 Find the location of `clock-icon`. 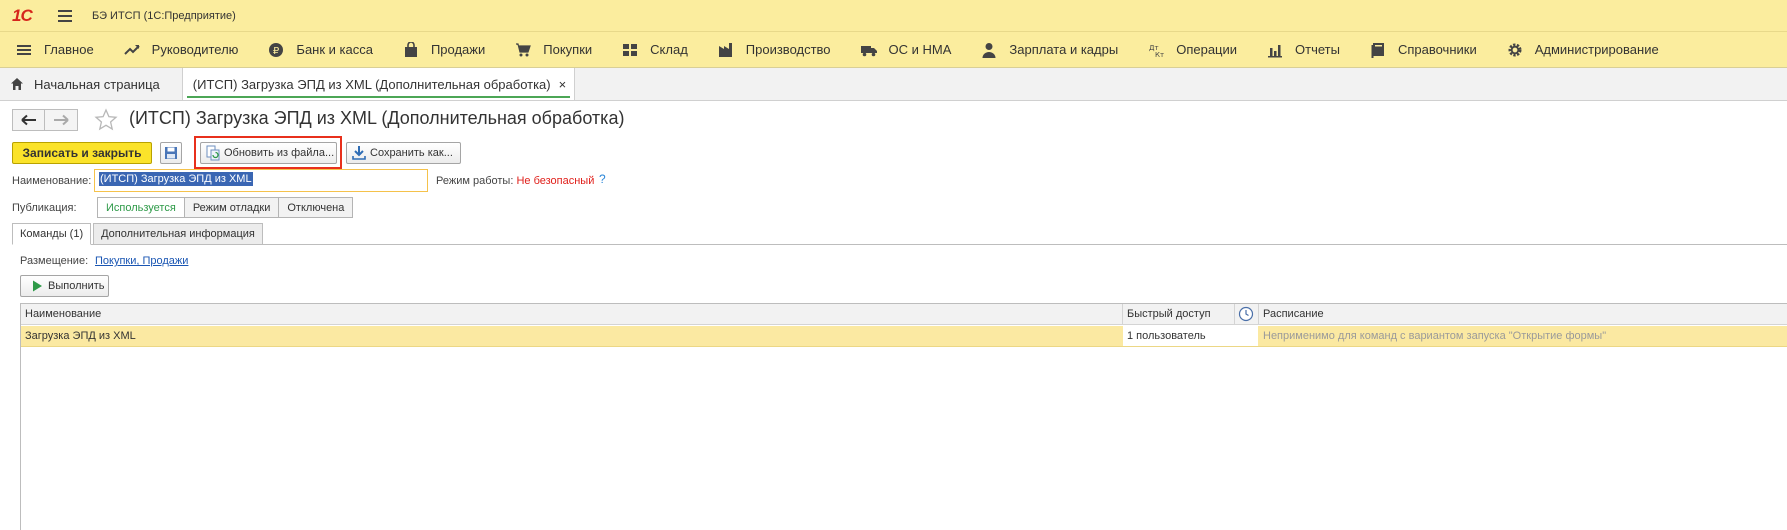

clock-icon is located at coordinates (1246, 314).